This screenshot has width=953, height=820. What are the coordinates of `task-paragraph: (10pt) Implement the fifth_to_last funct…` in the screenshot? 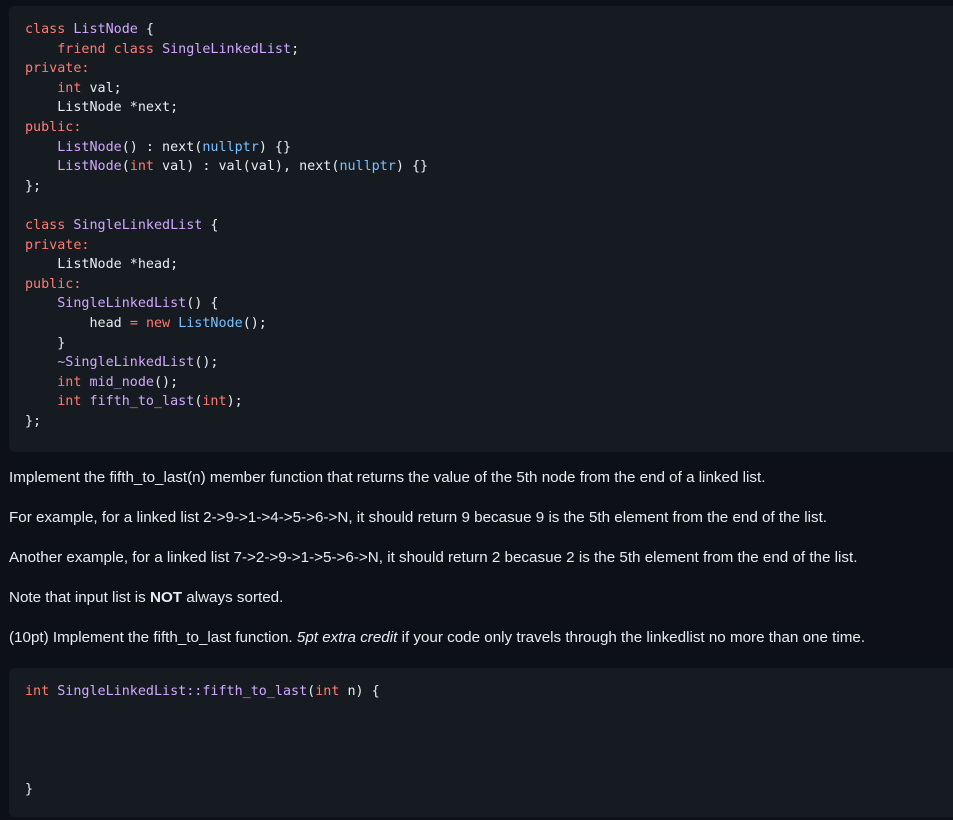 It's located at (437, 637).